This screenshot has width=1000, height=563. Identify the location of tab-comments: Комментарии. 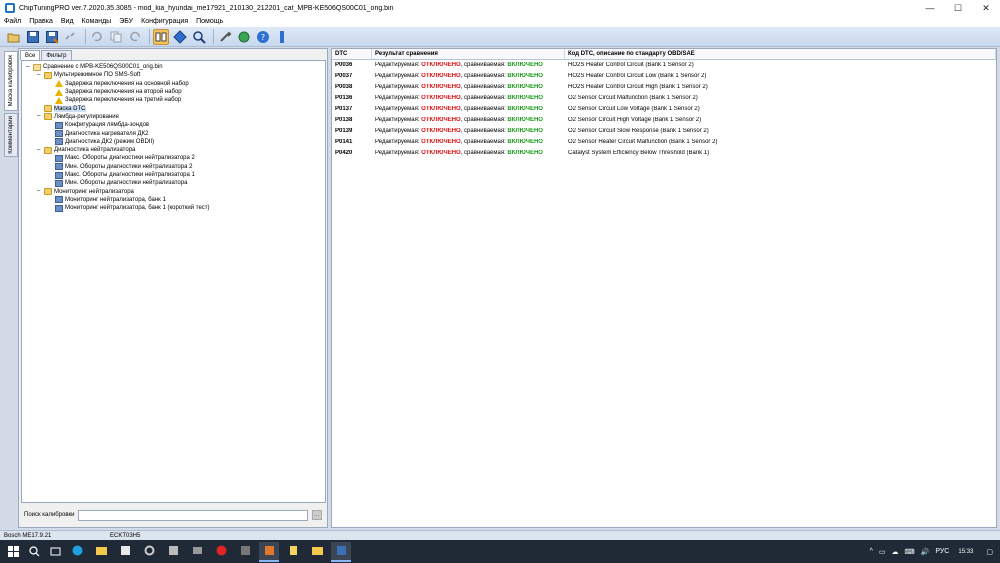
(11, 135).